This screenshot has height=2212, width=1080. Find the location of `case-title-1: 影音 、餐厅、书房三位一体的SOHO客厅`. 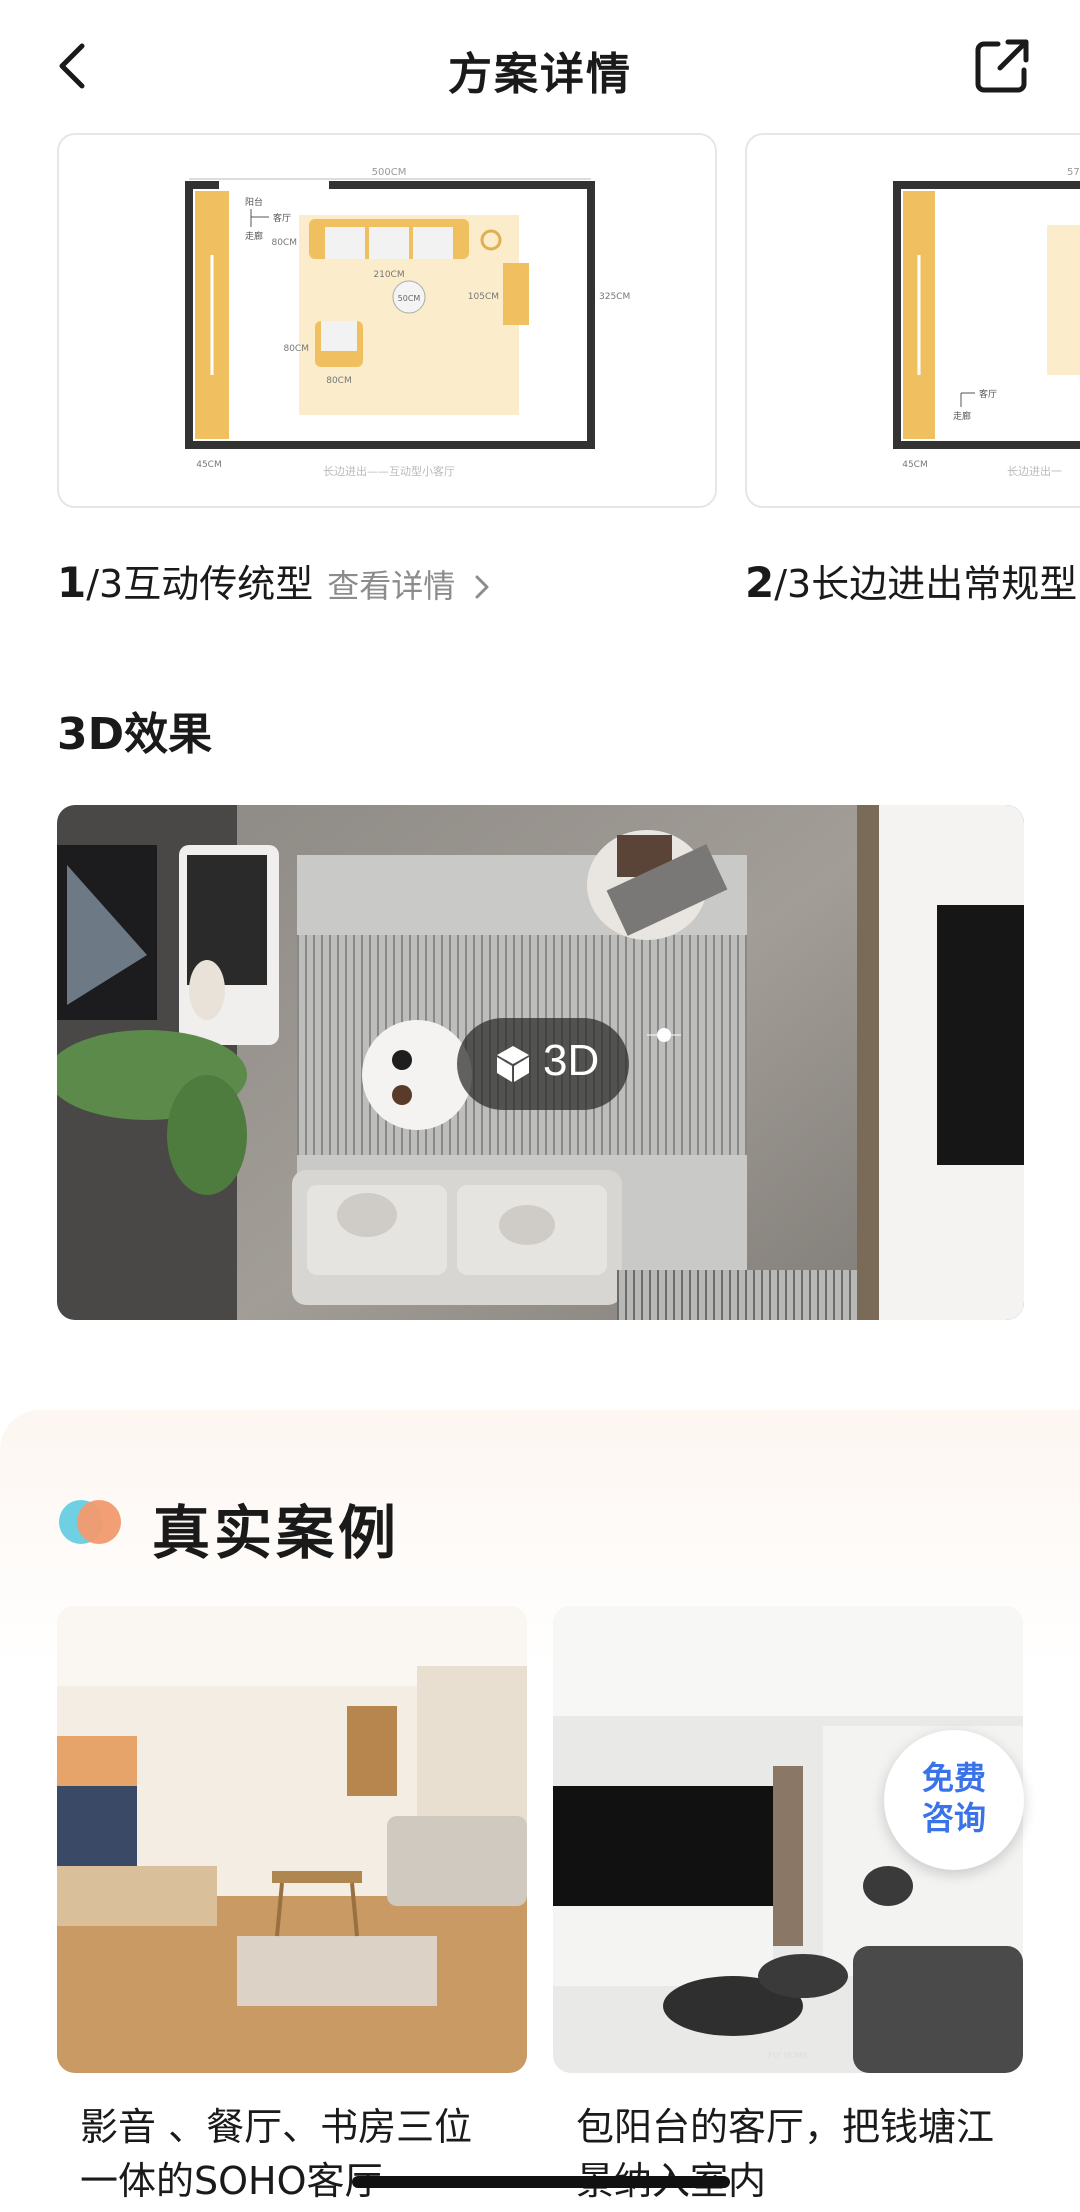

case-title-1: 影音 、餐厅、书房三位一体的SOHO客厅 is located at coordinates (290, 2154).